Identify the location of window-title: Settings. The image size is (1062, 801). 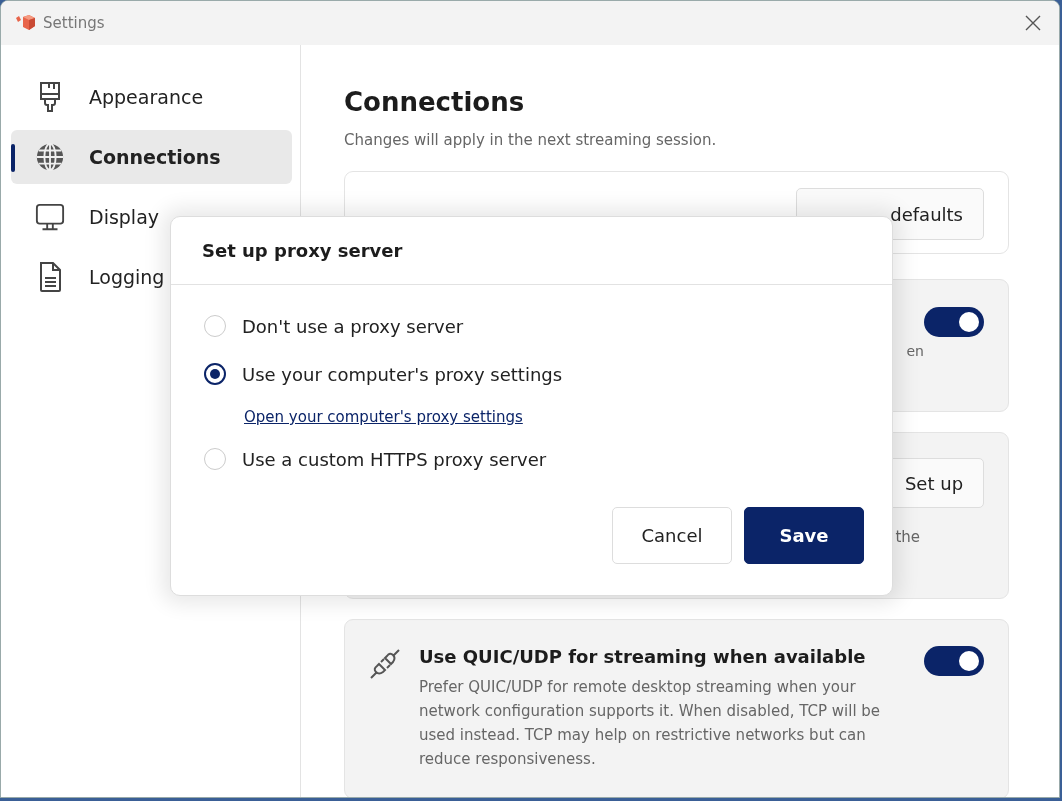
(74, 23).